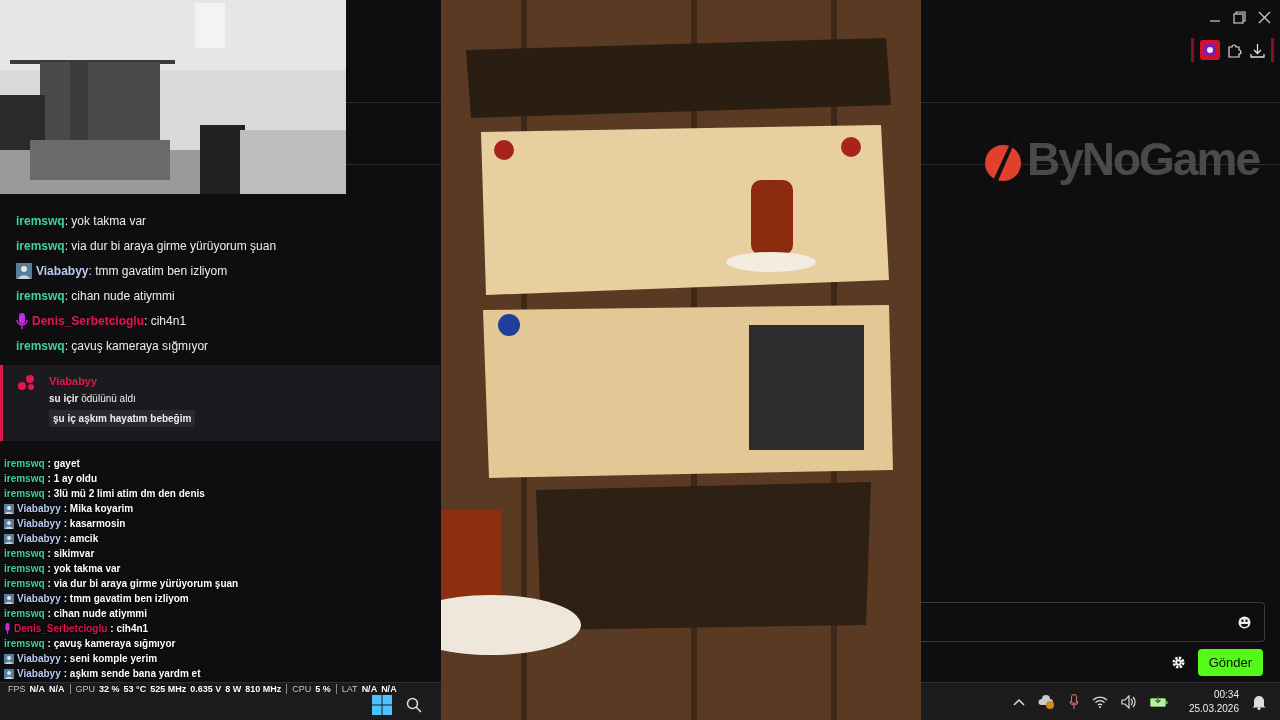 The image size is (1280, 720). What do you see at coordinates (92, 398) in the screenshot?
I see `reward-text: su içir ödülünü aldı` at bounding box center [92, 398].